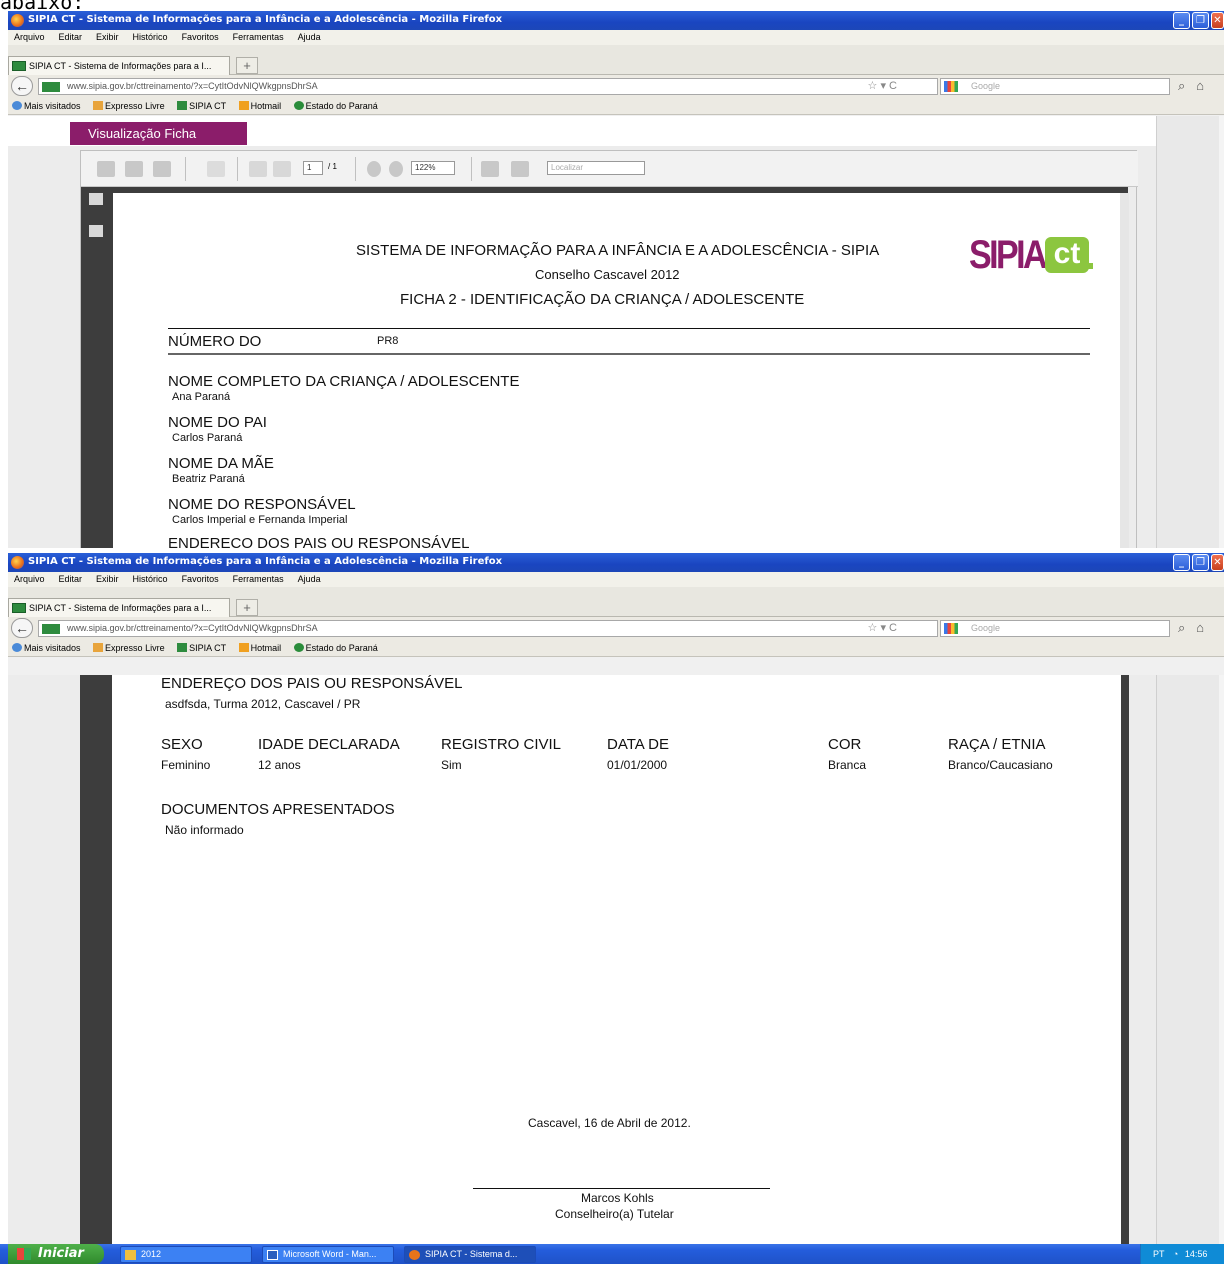 The width and height of the screenshot is (1224, 1264). What do you see at coordinates (520, 169) in the screenshot?
I see `fit-page-icon` at bounding box center [520, 169].